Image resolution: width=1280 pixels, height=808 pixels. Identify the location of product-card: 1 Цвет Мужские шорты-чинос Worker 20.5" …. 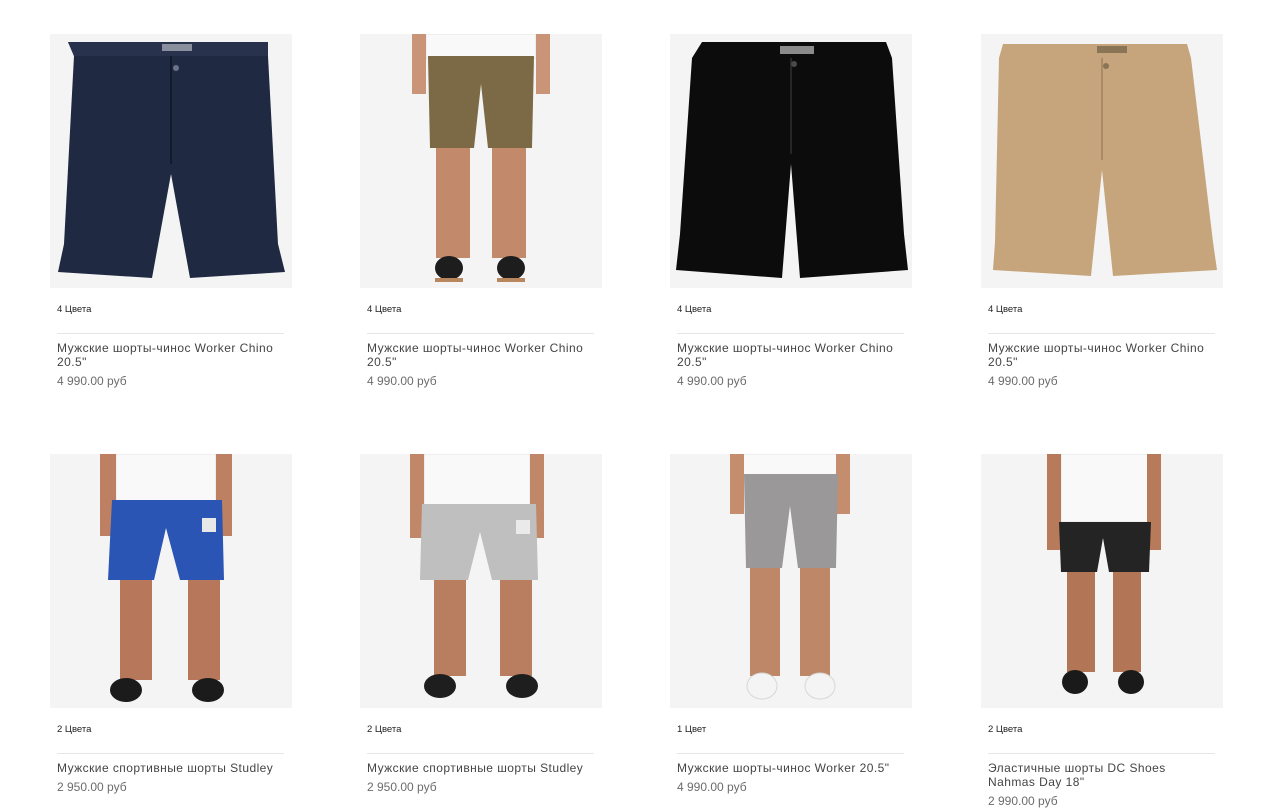
(791, 624).